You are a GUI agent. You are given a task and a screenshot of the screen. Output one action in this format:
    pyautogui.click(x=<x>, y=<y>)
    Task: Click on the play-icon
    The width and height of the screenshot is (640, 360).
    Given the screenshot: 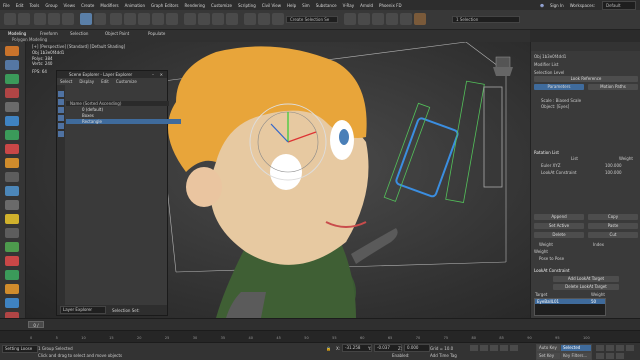 What is the action you would take?
    pyautogui.click(x=494, y=348)
    